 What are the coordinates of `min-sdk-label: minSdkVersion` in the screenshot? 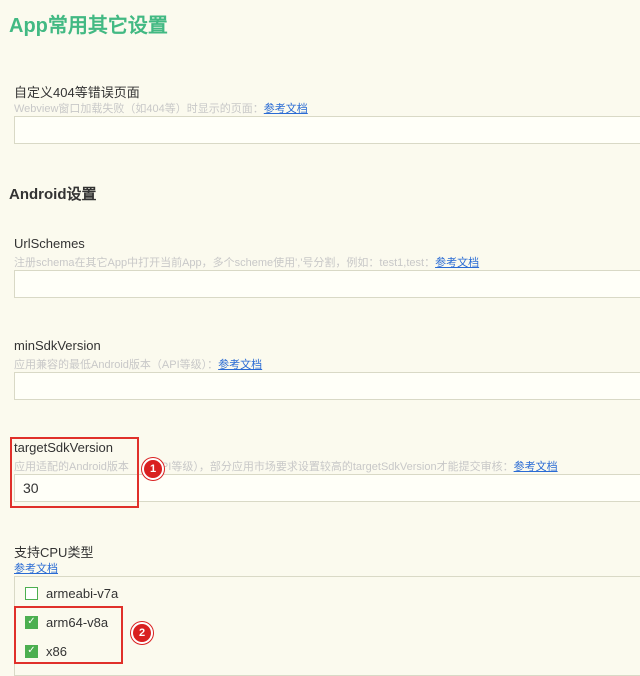 It's located at (57, 345).